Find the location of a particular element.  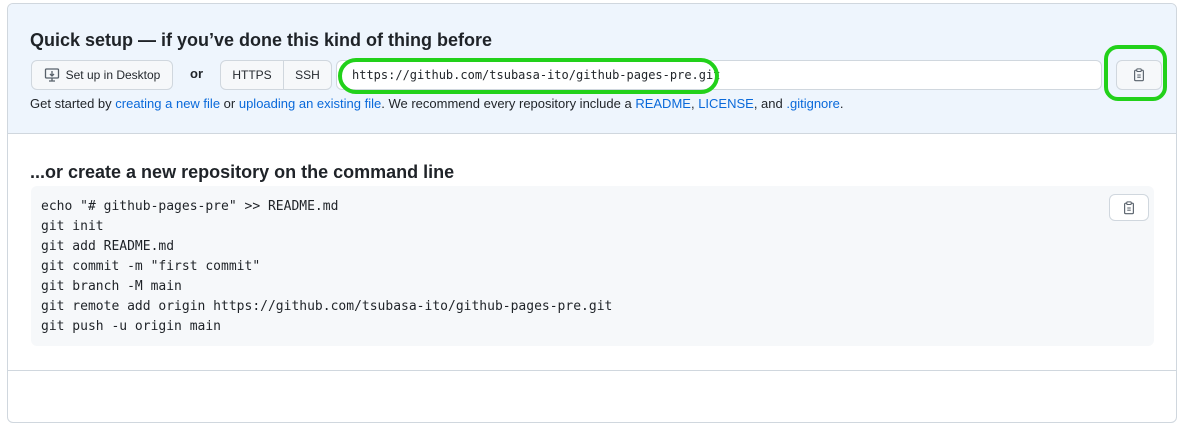

gitignore-link: .gitignore is located at coordinates (812, 103).